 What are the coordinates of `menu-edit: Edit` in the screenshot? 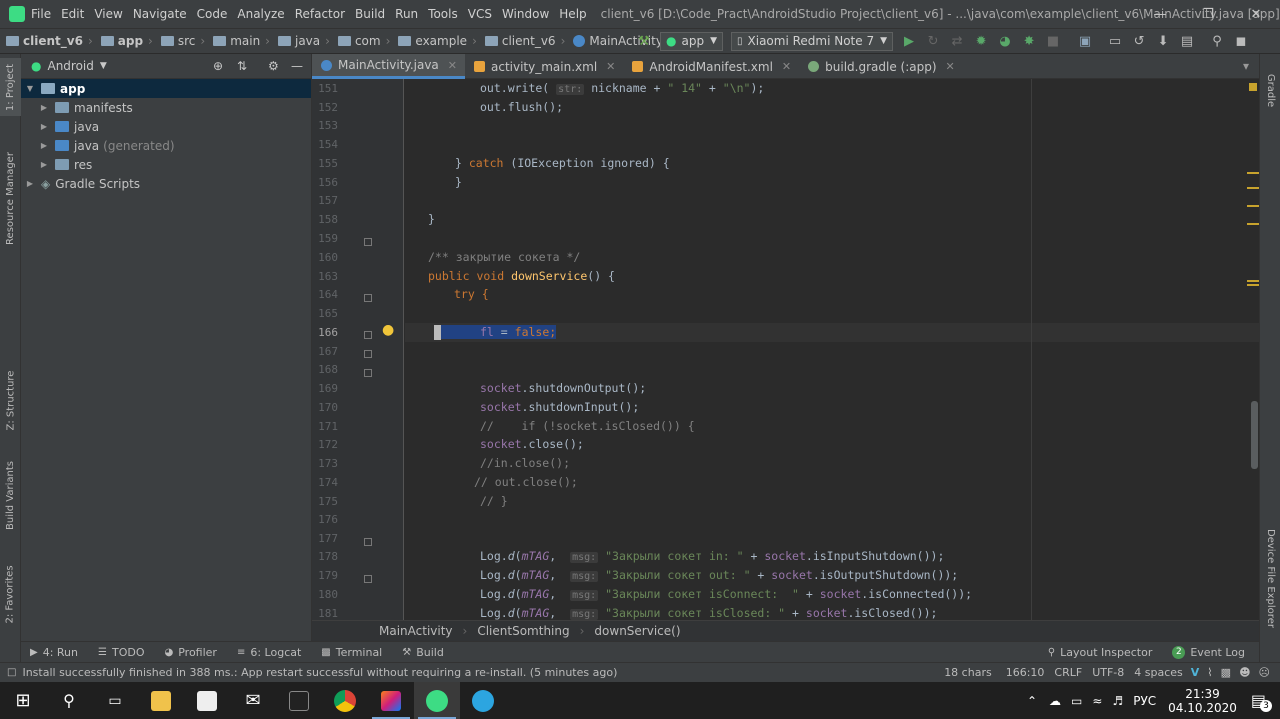 It's located at (72, 14).